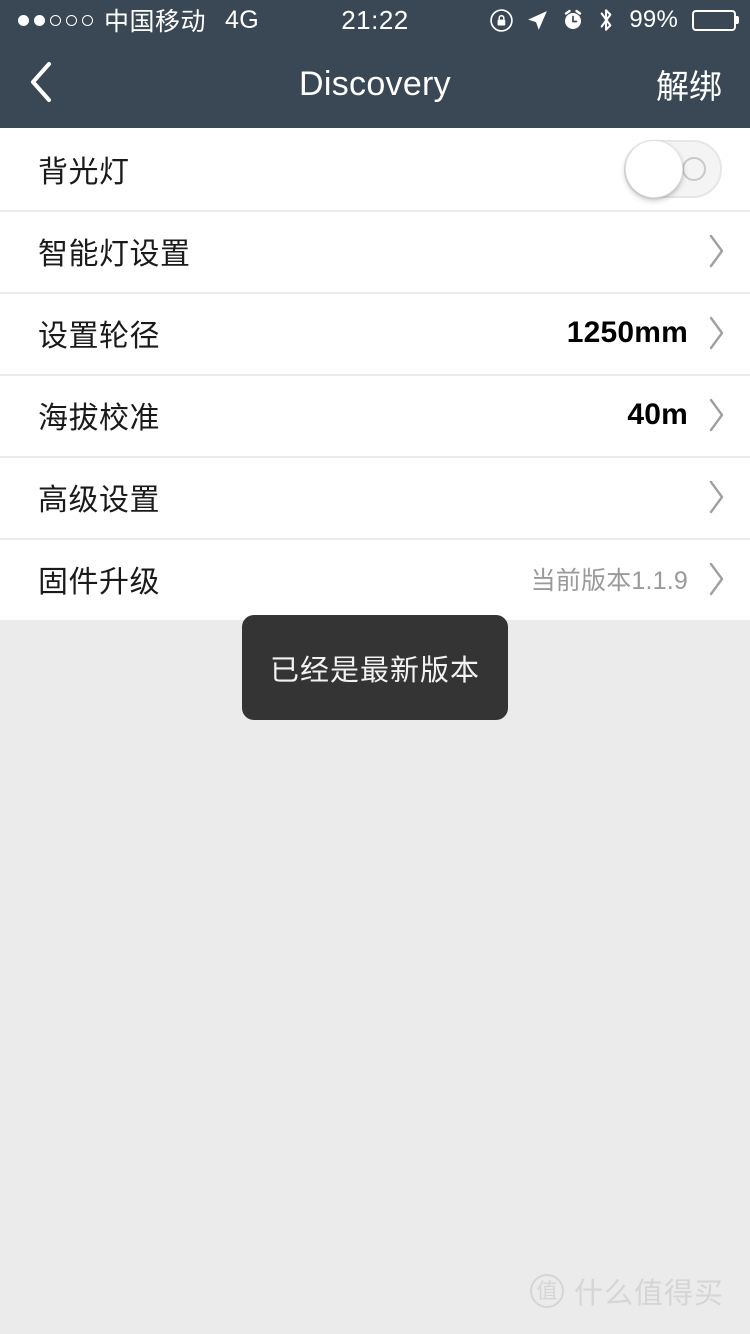 Image resolution: width=750 pixels, height=1334 pixels. Describe the element at coordinates (609, 581) in the screenshot. I see `firmware-version-label: 当前版本1.1.9` at that location.